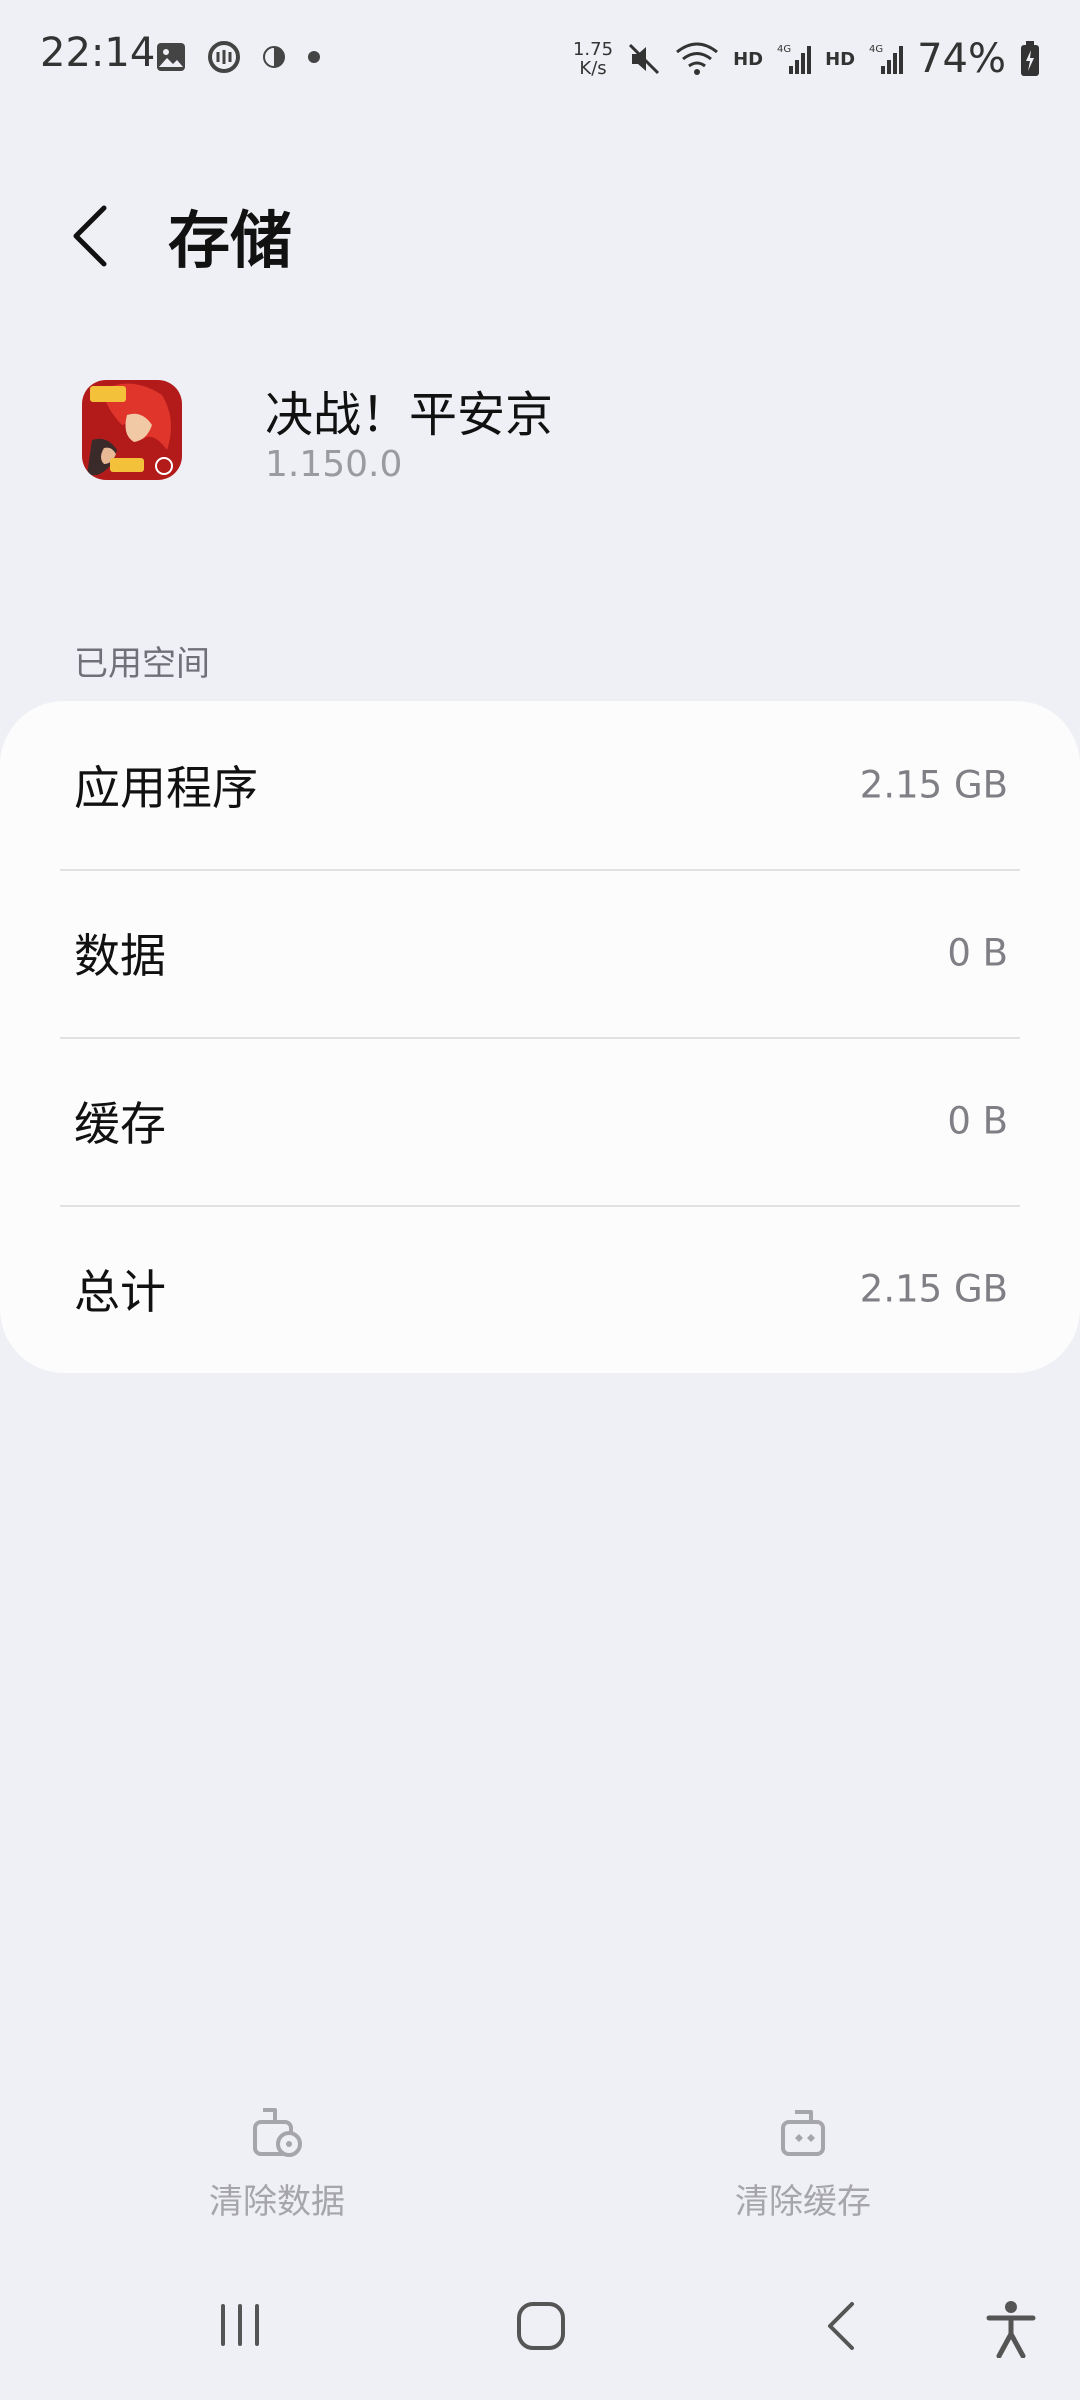  Describe the element at coordinates (1030, 58) in the screenshot. I see `battery-charging-icon` at that location.